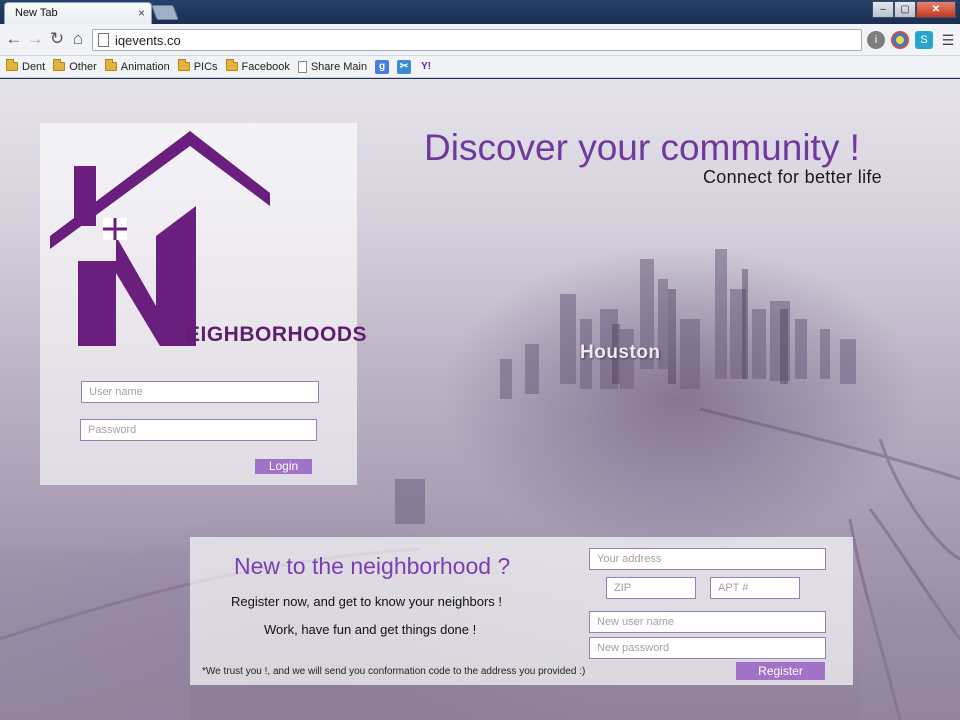 The height and width of the screenshot is (720, 960). Describe the element at coordinates (137, 66) in the screenshot. I see `bookmark-animation: Animation` at that location.